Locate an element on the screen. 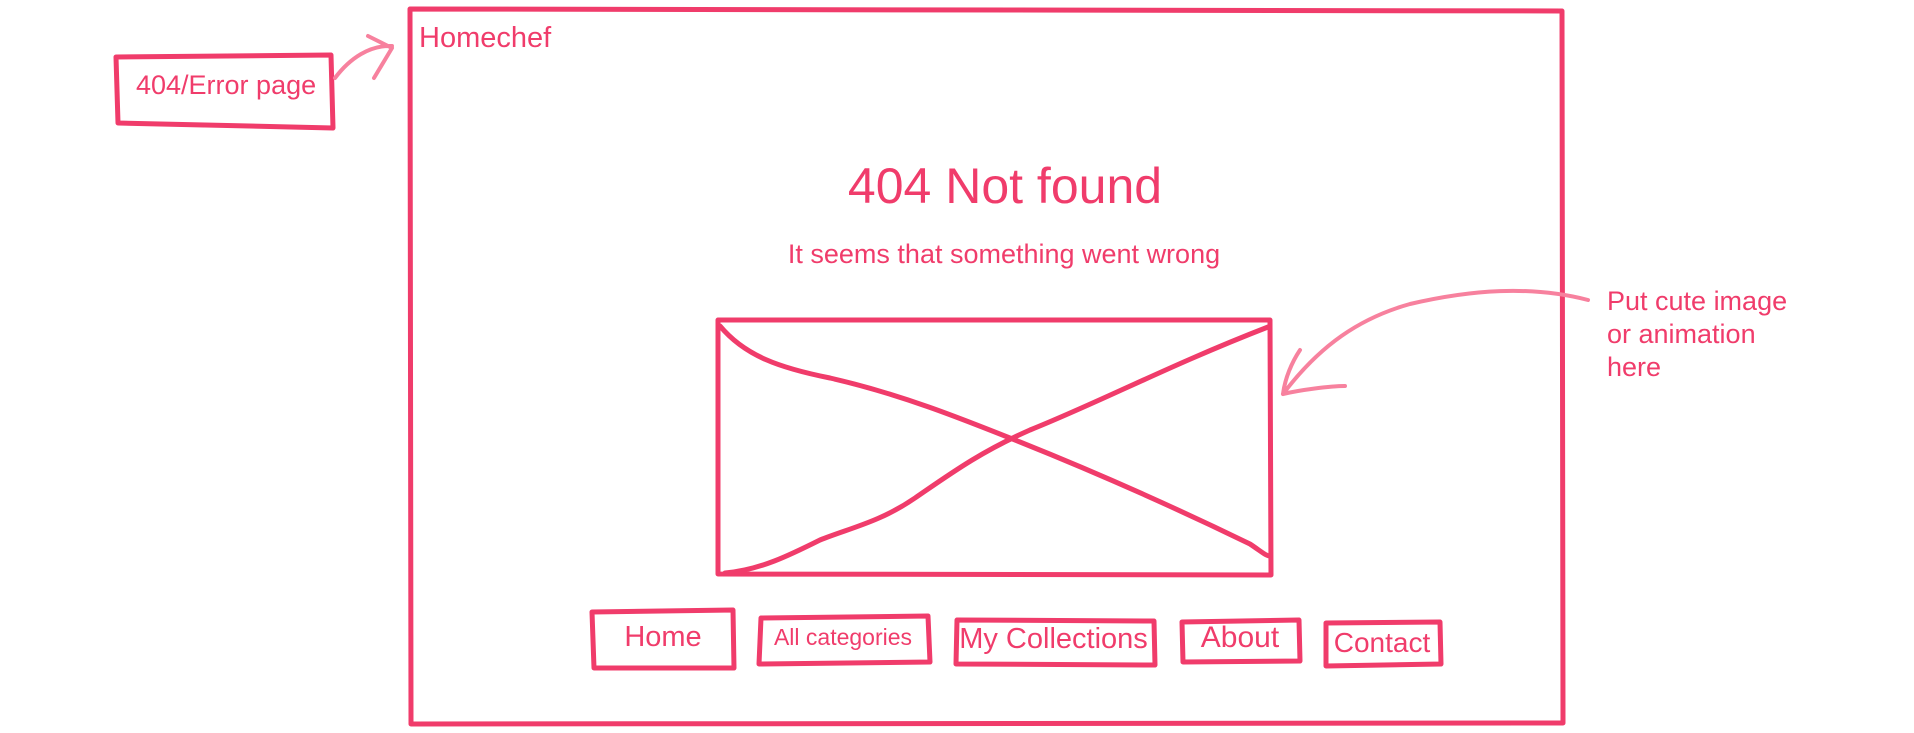 The height and width of the screenshot is (733, 1914). image-note-line-1: Put cute image is located at coordinates (1697, 301).